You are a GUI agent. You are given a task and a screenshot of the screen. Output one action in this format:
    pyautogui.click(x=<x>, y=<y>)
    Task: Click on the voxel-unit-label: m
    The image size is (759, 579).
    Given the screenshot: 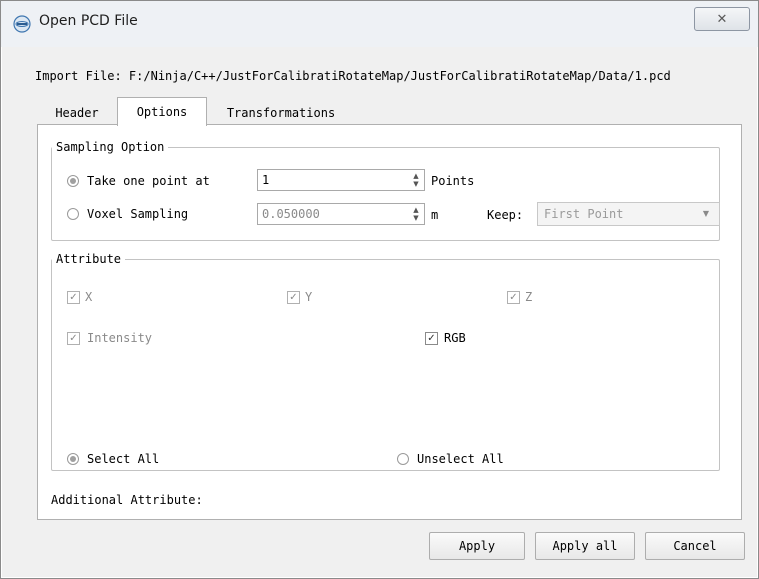 What is the action you would take?
    pyautogui.click(x=435, y=215)
    